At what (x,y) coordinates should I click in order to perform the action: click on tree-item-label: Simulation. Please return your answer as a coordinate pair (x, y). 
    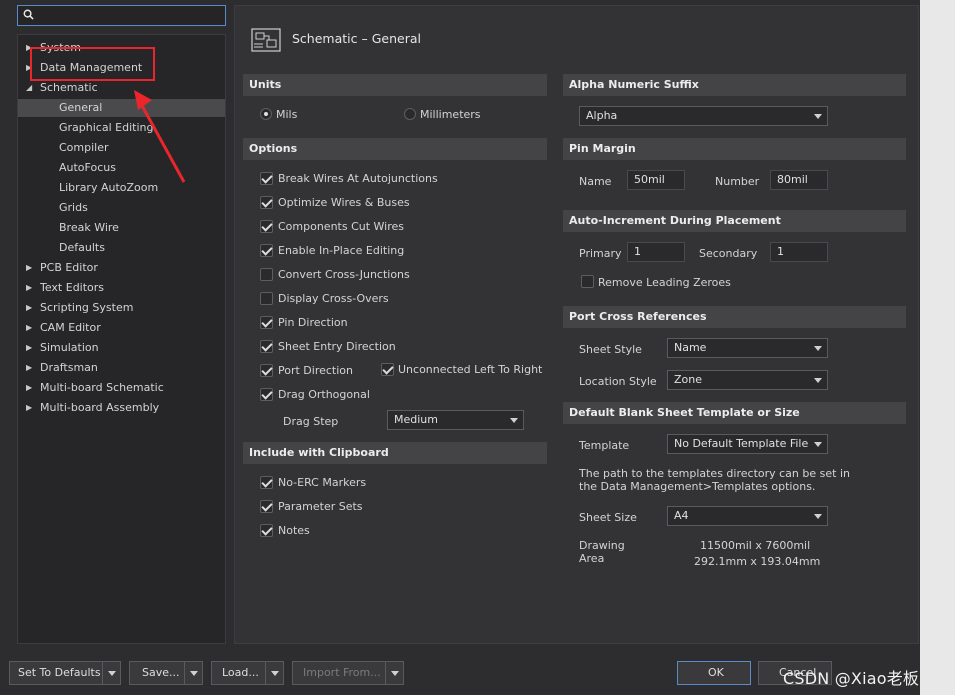
    Looking at the image, I should click on (69, 347).